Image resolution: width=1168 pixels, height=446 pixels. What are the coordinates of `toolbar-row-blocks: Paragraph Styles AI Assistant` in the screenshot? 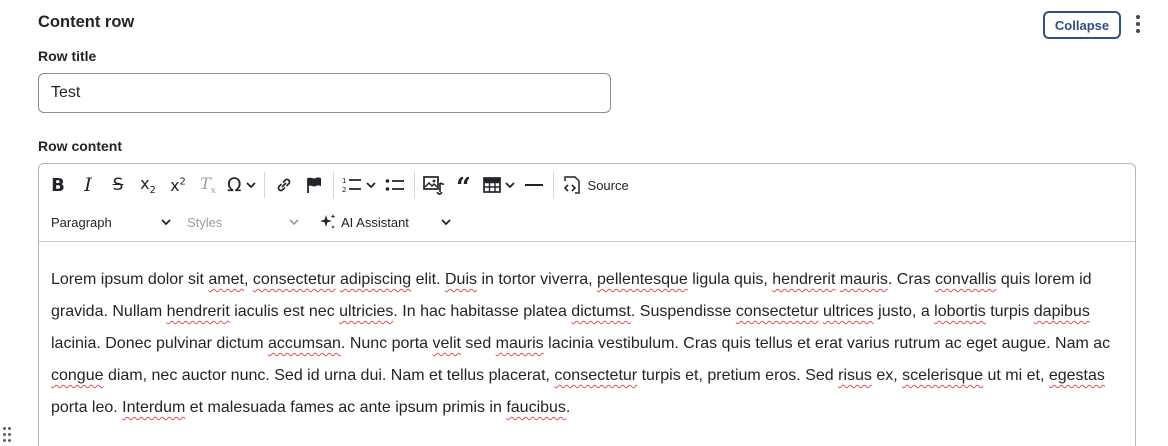 It's located at (249, 222).